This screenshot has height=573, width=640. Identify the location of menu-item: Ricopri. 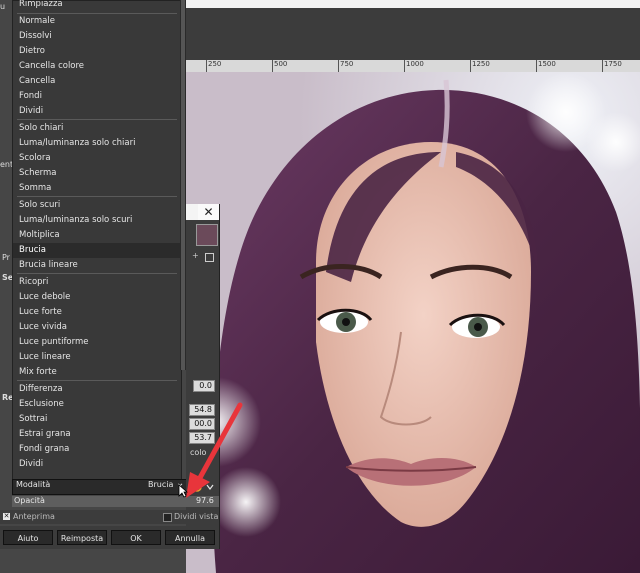
(97, 282).